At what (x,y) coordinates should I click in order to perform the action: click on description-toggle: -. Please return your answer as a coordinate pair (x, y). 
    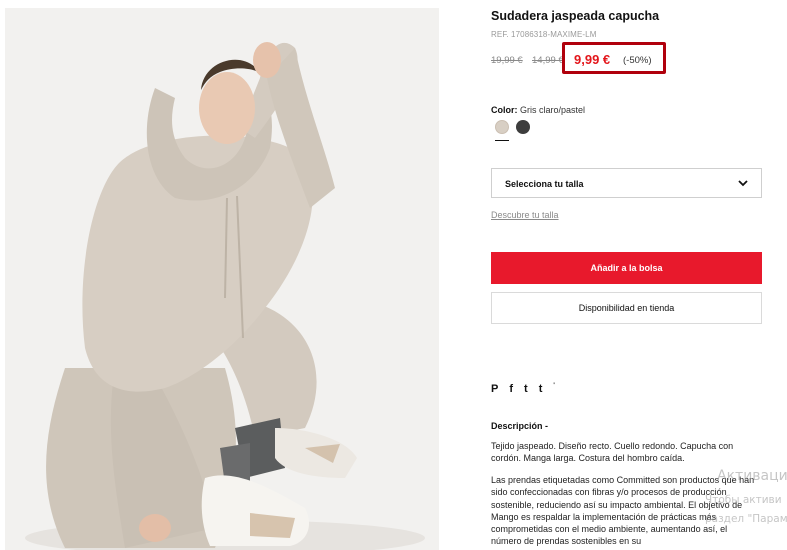
    Looking at the image, I should click on (546, 426).